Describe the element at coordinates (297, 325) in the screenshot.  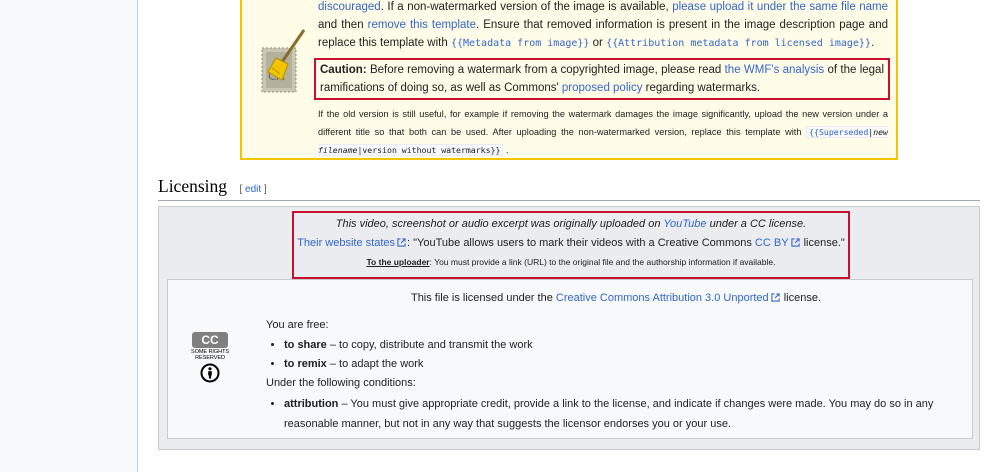
I see `you-are-free-label: You are free:` at that location.